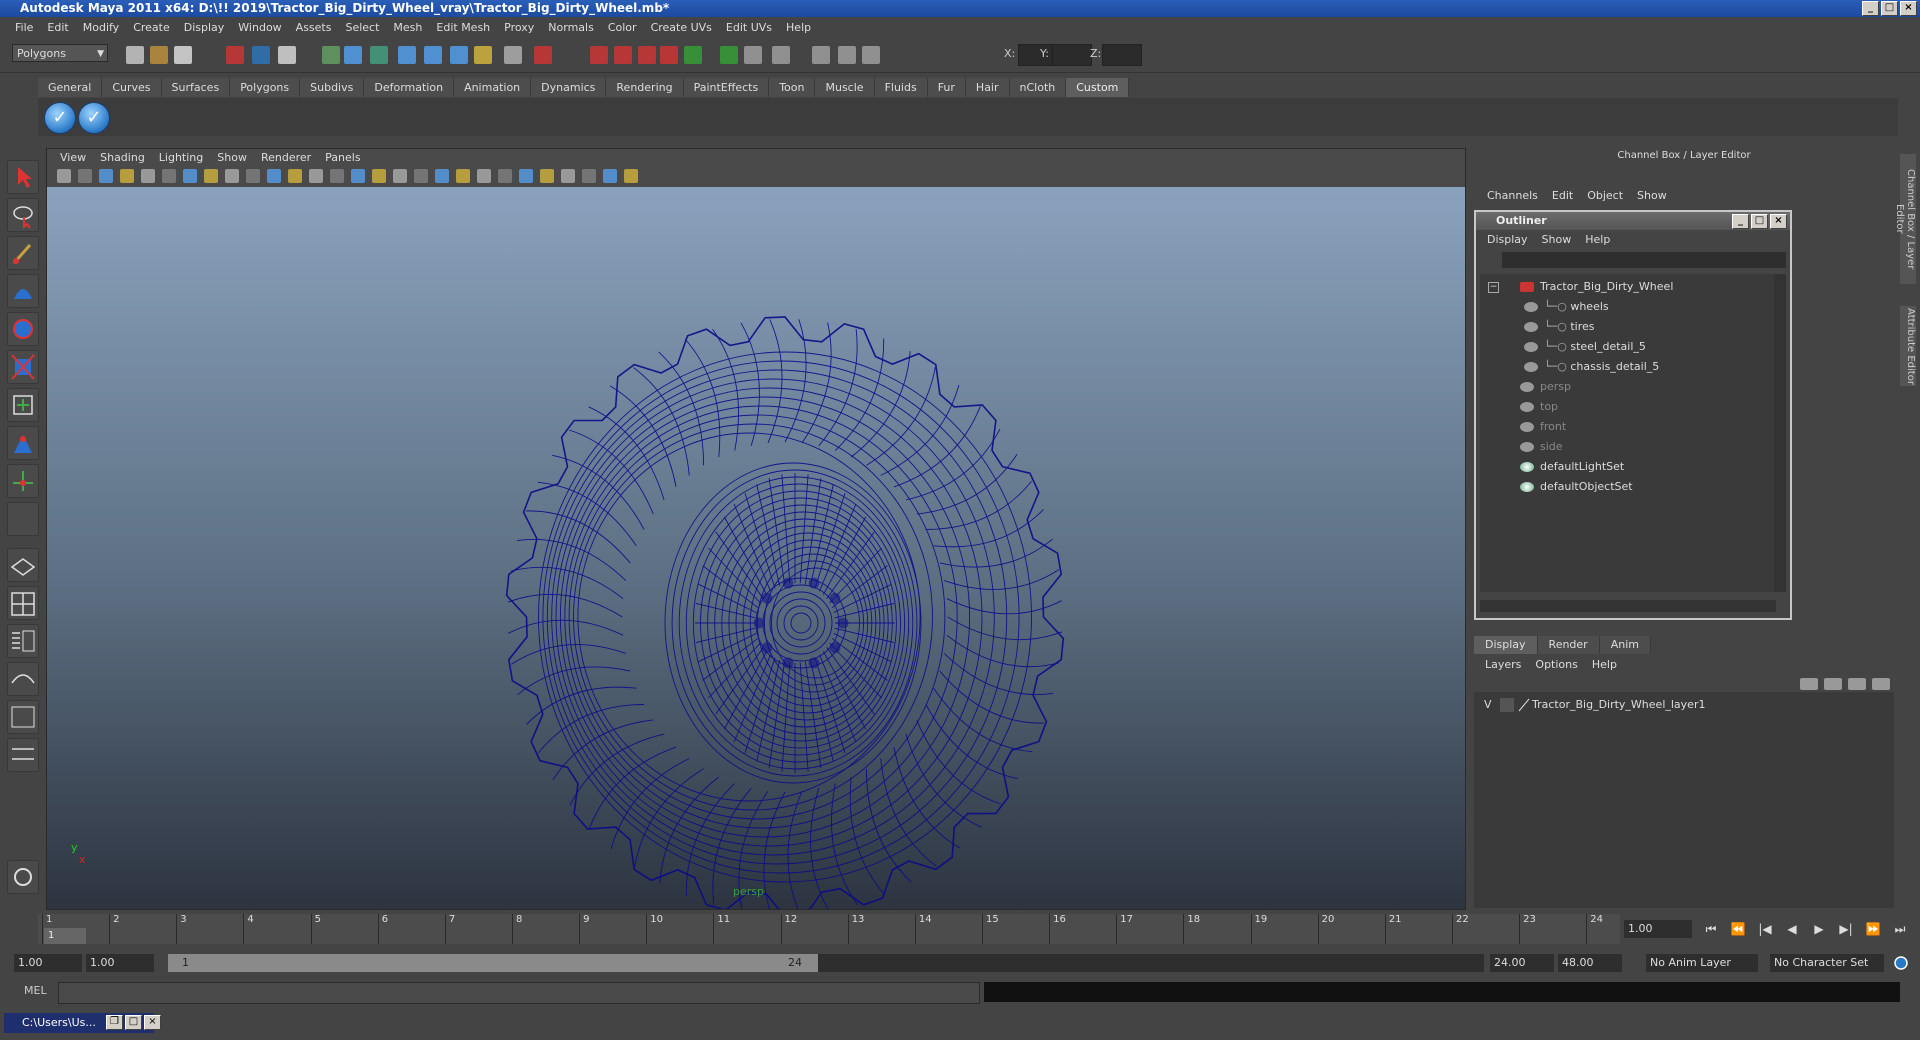 The height and width of the screenshot is (1040, 1920). Describe the element at coordinates (23, 755) in the screenshot. I see `persp-graph-layout-icon` at that location.